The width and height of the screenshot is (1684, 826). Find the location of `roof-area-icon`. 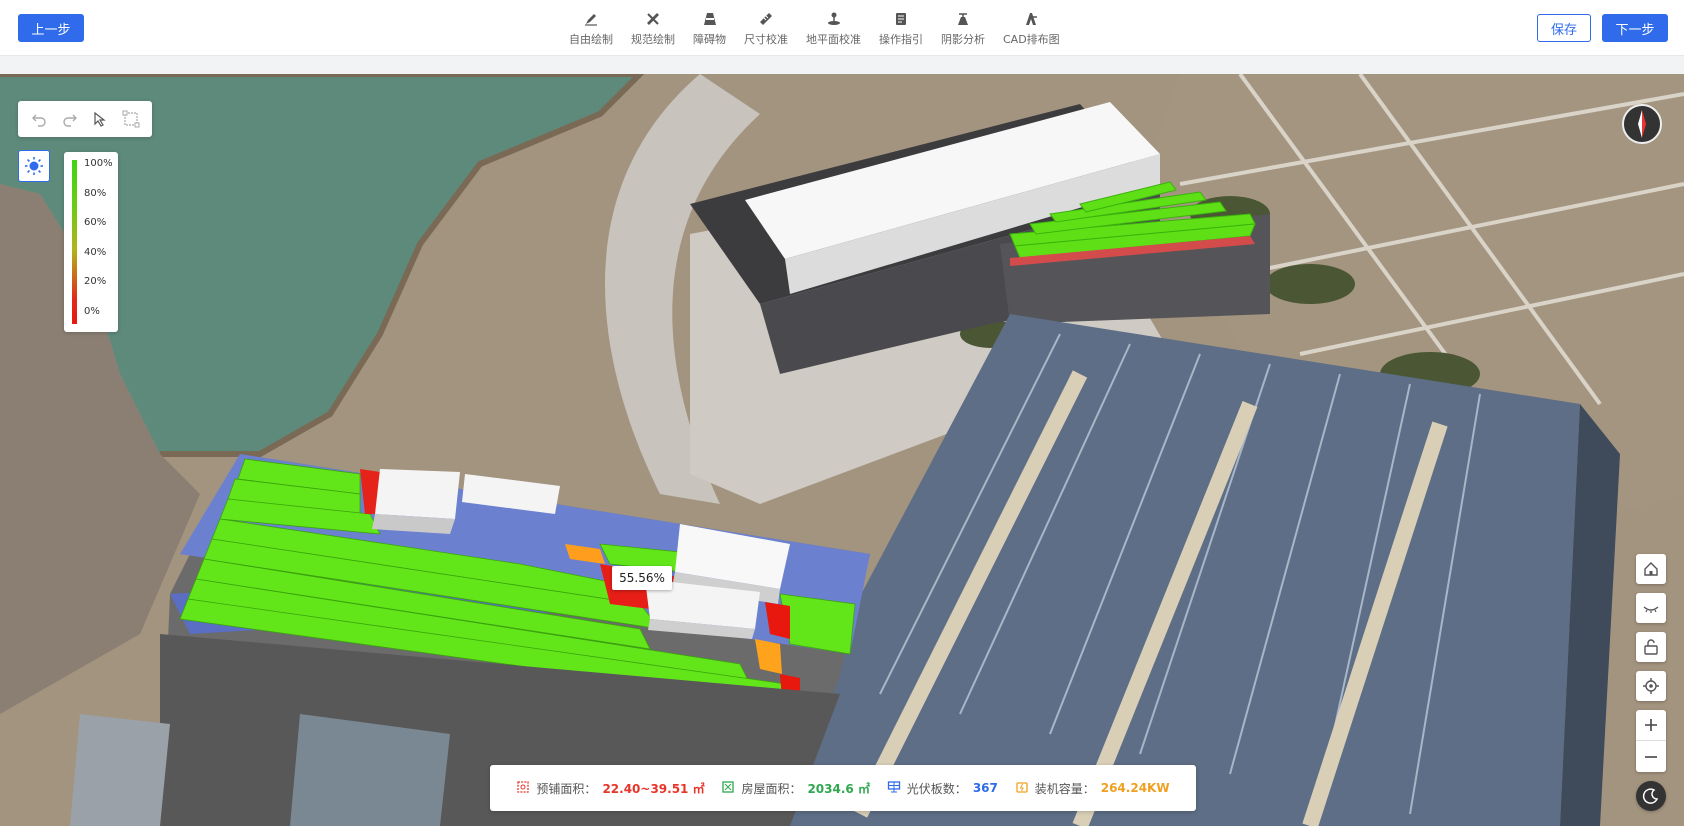

roof-area-icon is located at coordinates (728, 788).